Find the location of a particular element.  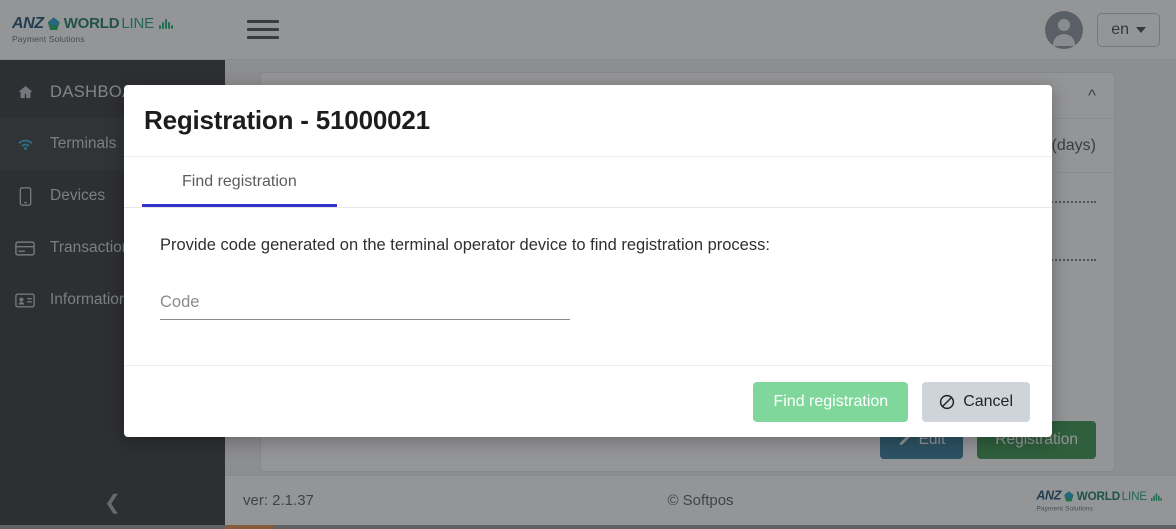

modal-title: Registration - 51000021 is located at coordinates (287, 120).